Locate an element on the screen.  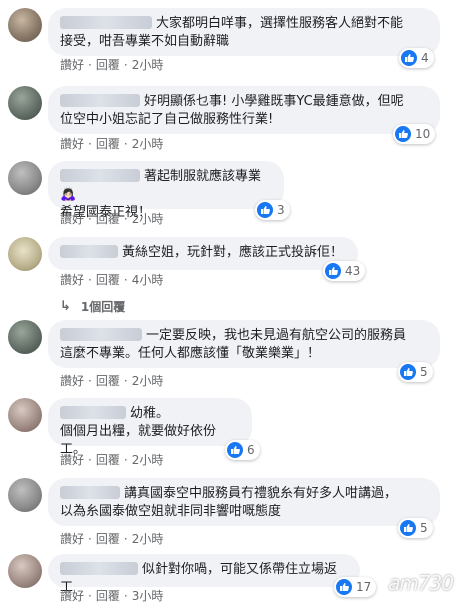
view-replies-link: ↳ 1個回覆 is located at coordinates (92, 306).